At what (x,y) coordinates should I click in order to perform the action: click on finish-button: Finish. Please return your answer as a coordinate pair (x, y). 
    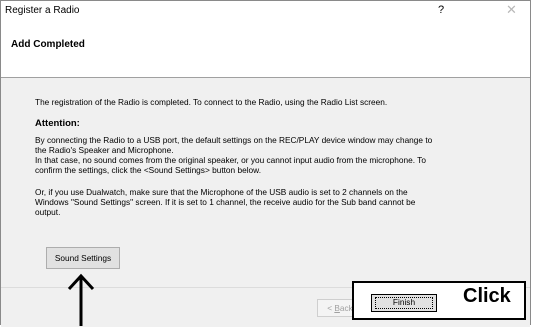
    Looking at the image, I should click on (404, 303).